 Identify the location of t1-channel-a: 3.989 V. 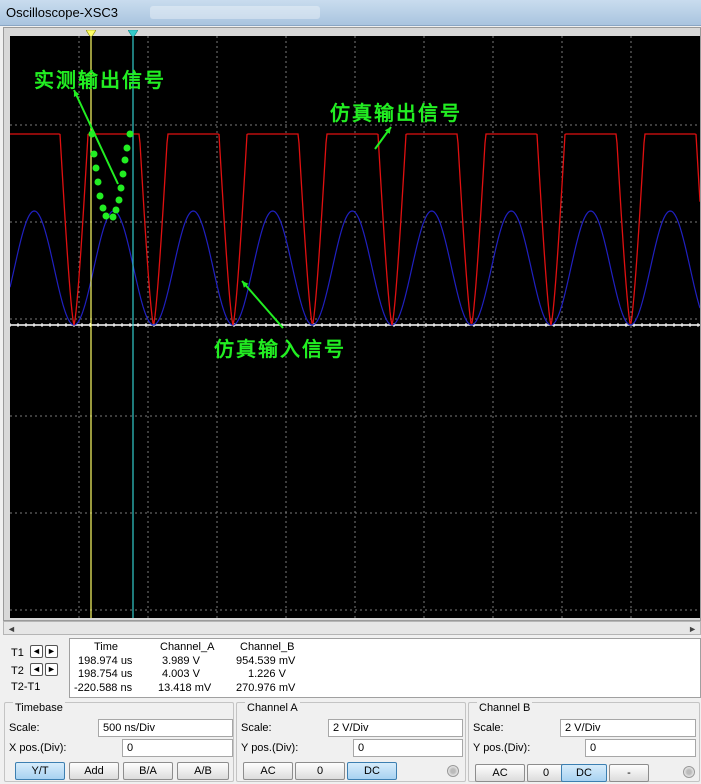
(181, 661).